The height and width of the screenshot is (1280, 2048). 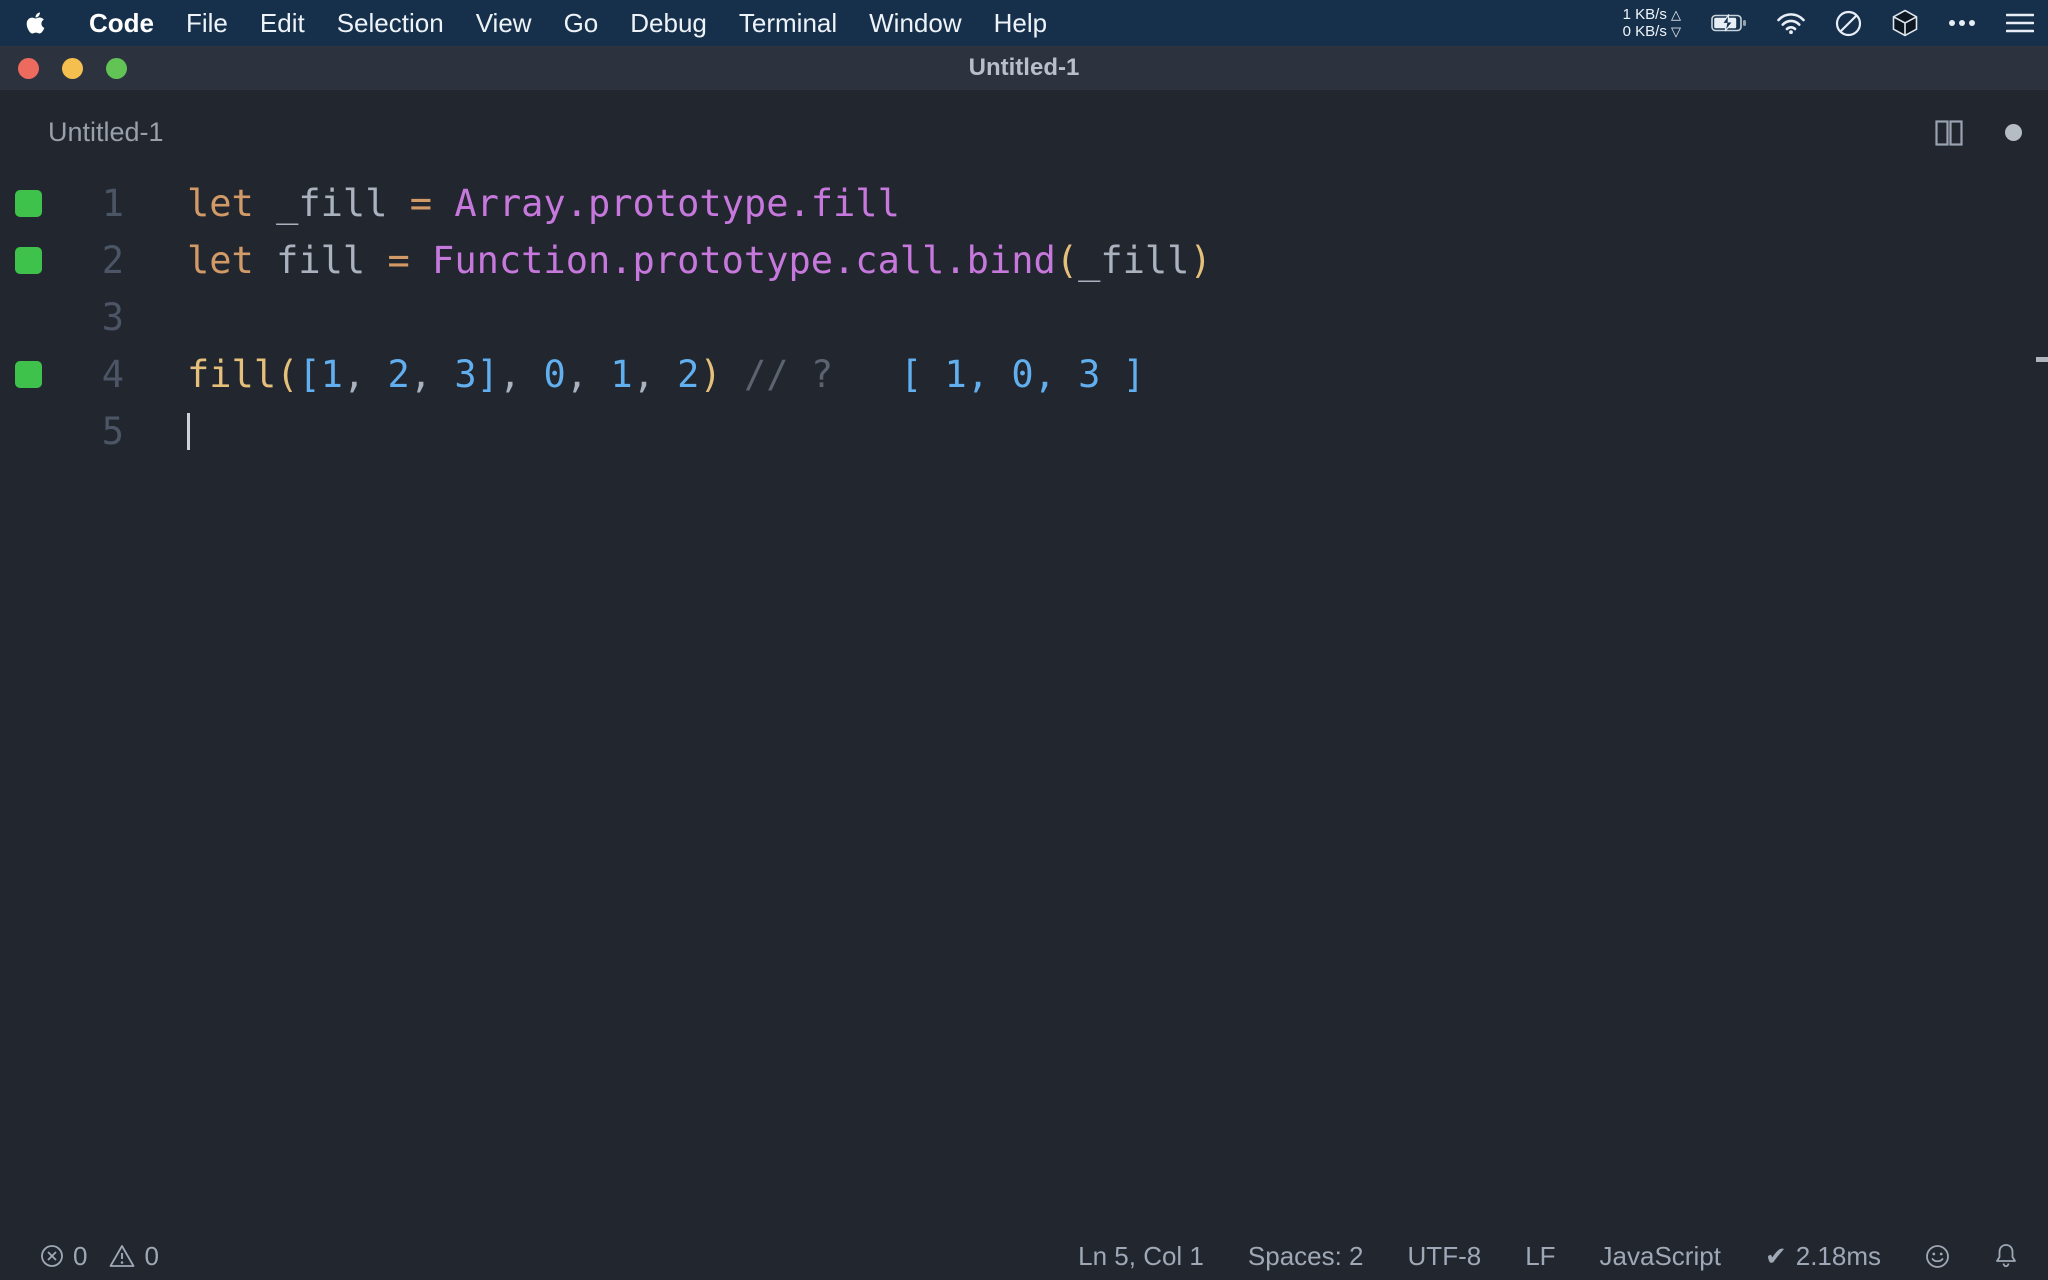 I want to click on cursor-position: Ln 5, Col 1, so click(x=1141, y=1256).